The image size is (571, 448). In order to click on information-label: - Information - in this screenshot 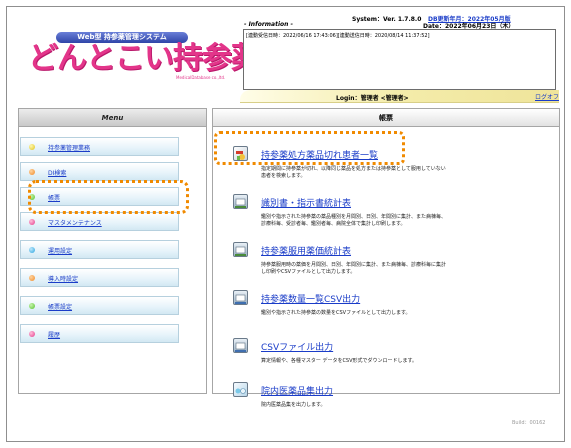, I will do `click(268, 24)`.